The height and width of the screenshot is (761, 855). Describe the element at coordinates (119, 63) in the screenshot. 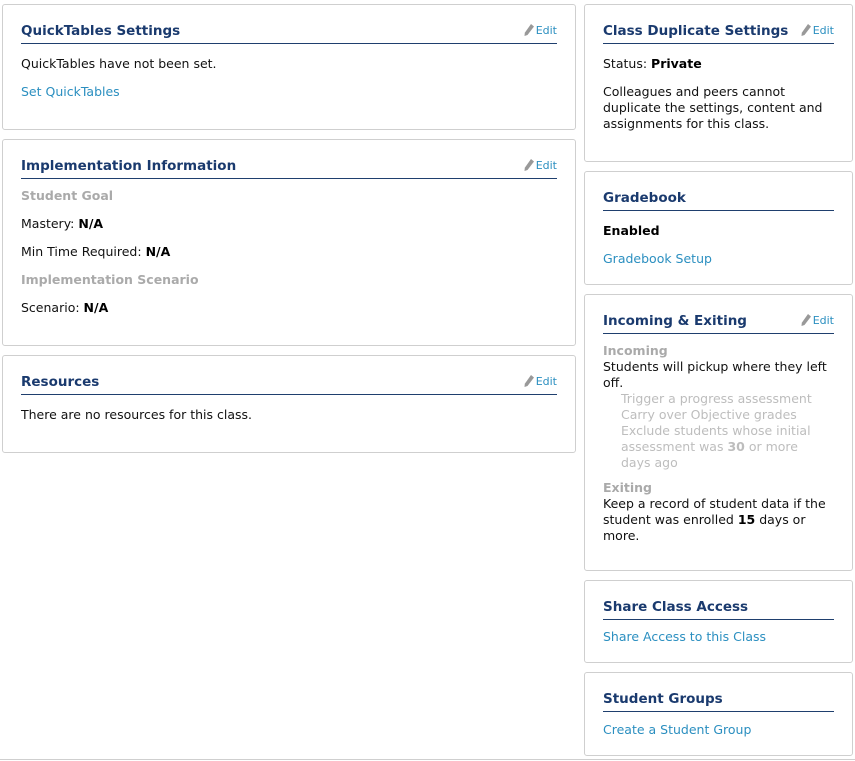

I see `quicktables-status: QuickTables have not been set.` at that location.